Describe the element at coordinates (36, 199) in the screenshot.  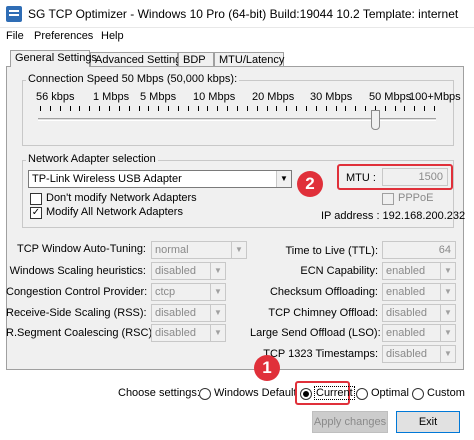
I see `dont-modify-checkbox` at that location.